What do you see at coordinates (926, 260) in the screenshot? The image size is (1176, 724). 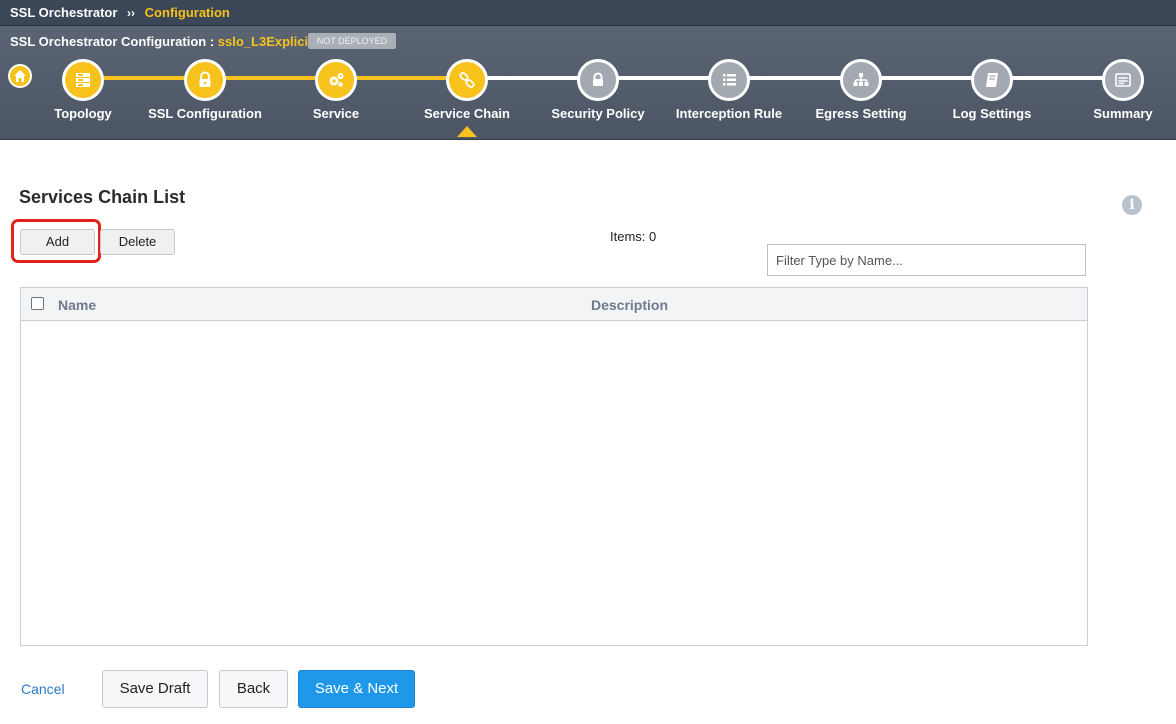 I see `filter-input` at bounding box center [926, 260].